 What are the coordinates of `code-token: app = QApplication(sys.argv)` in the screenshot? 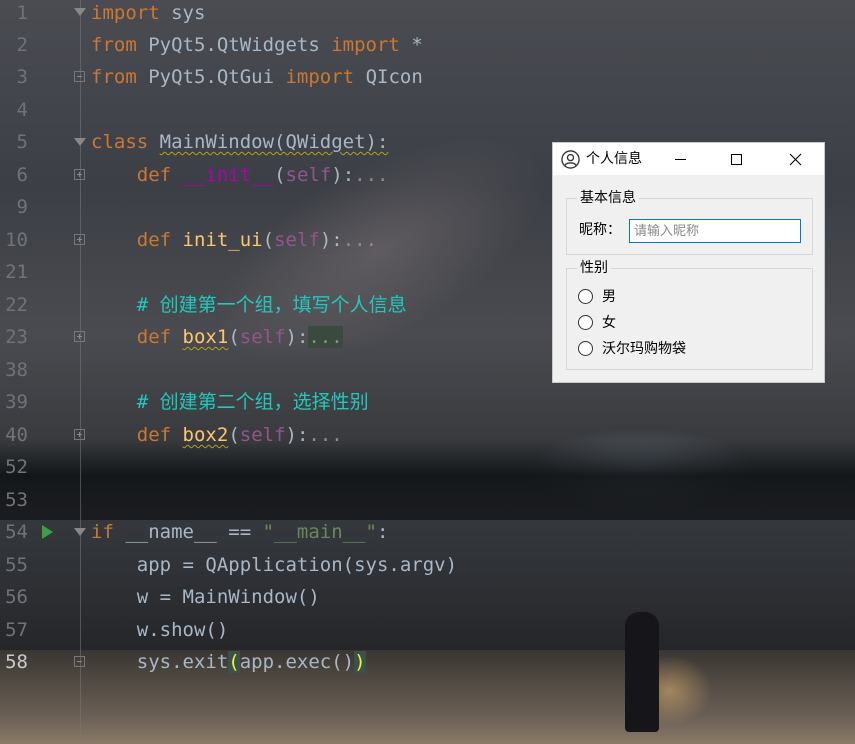 It's located at (274, 565).